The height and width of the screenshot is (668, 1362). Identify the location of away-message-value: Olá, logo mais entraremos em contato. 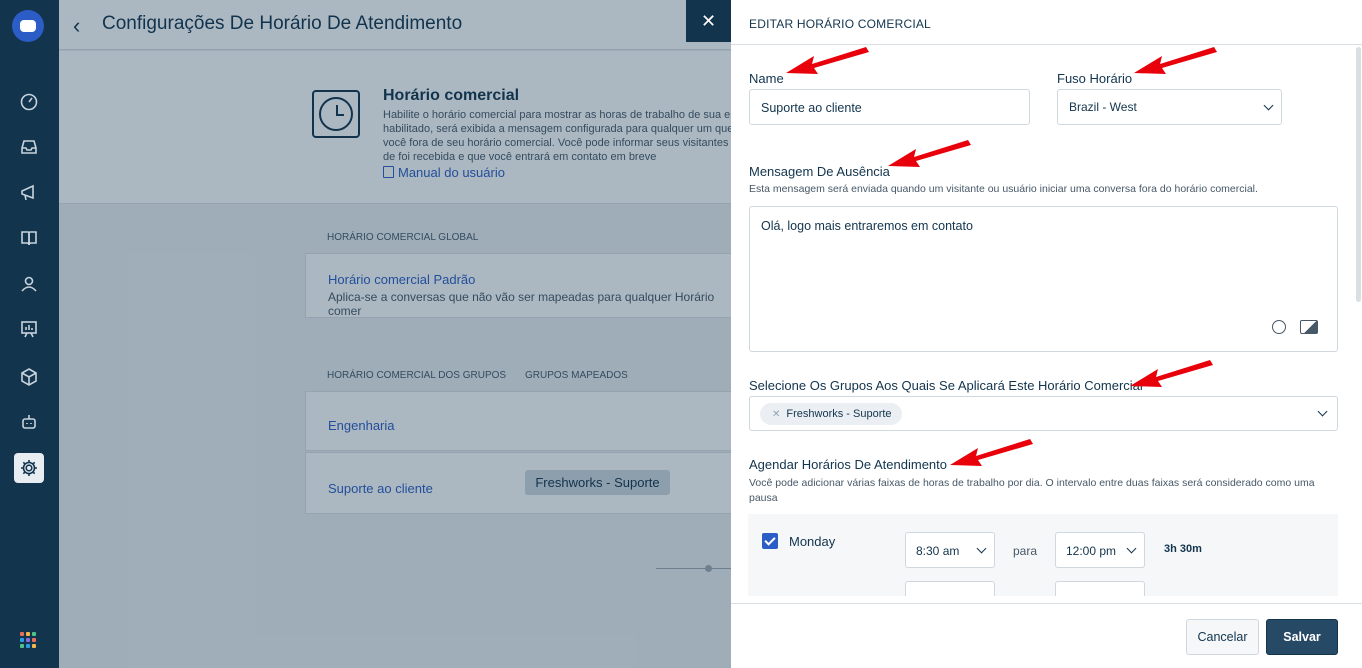
(867, 226).